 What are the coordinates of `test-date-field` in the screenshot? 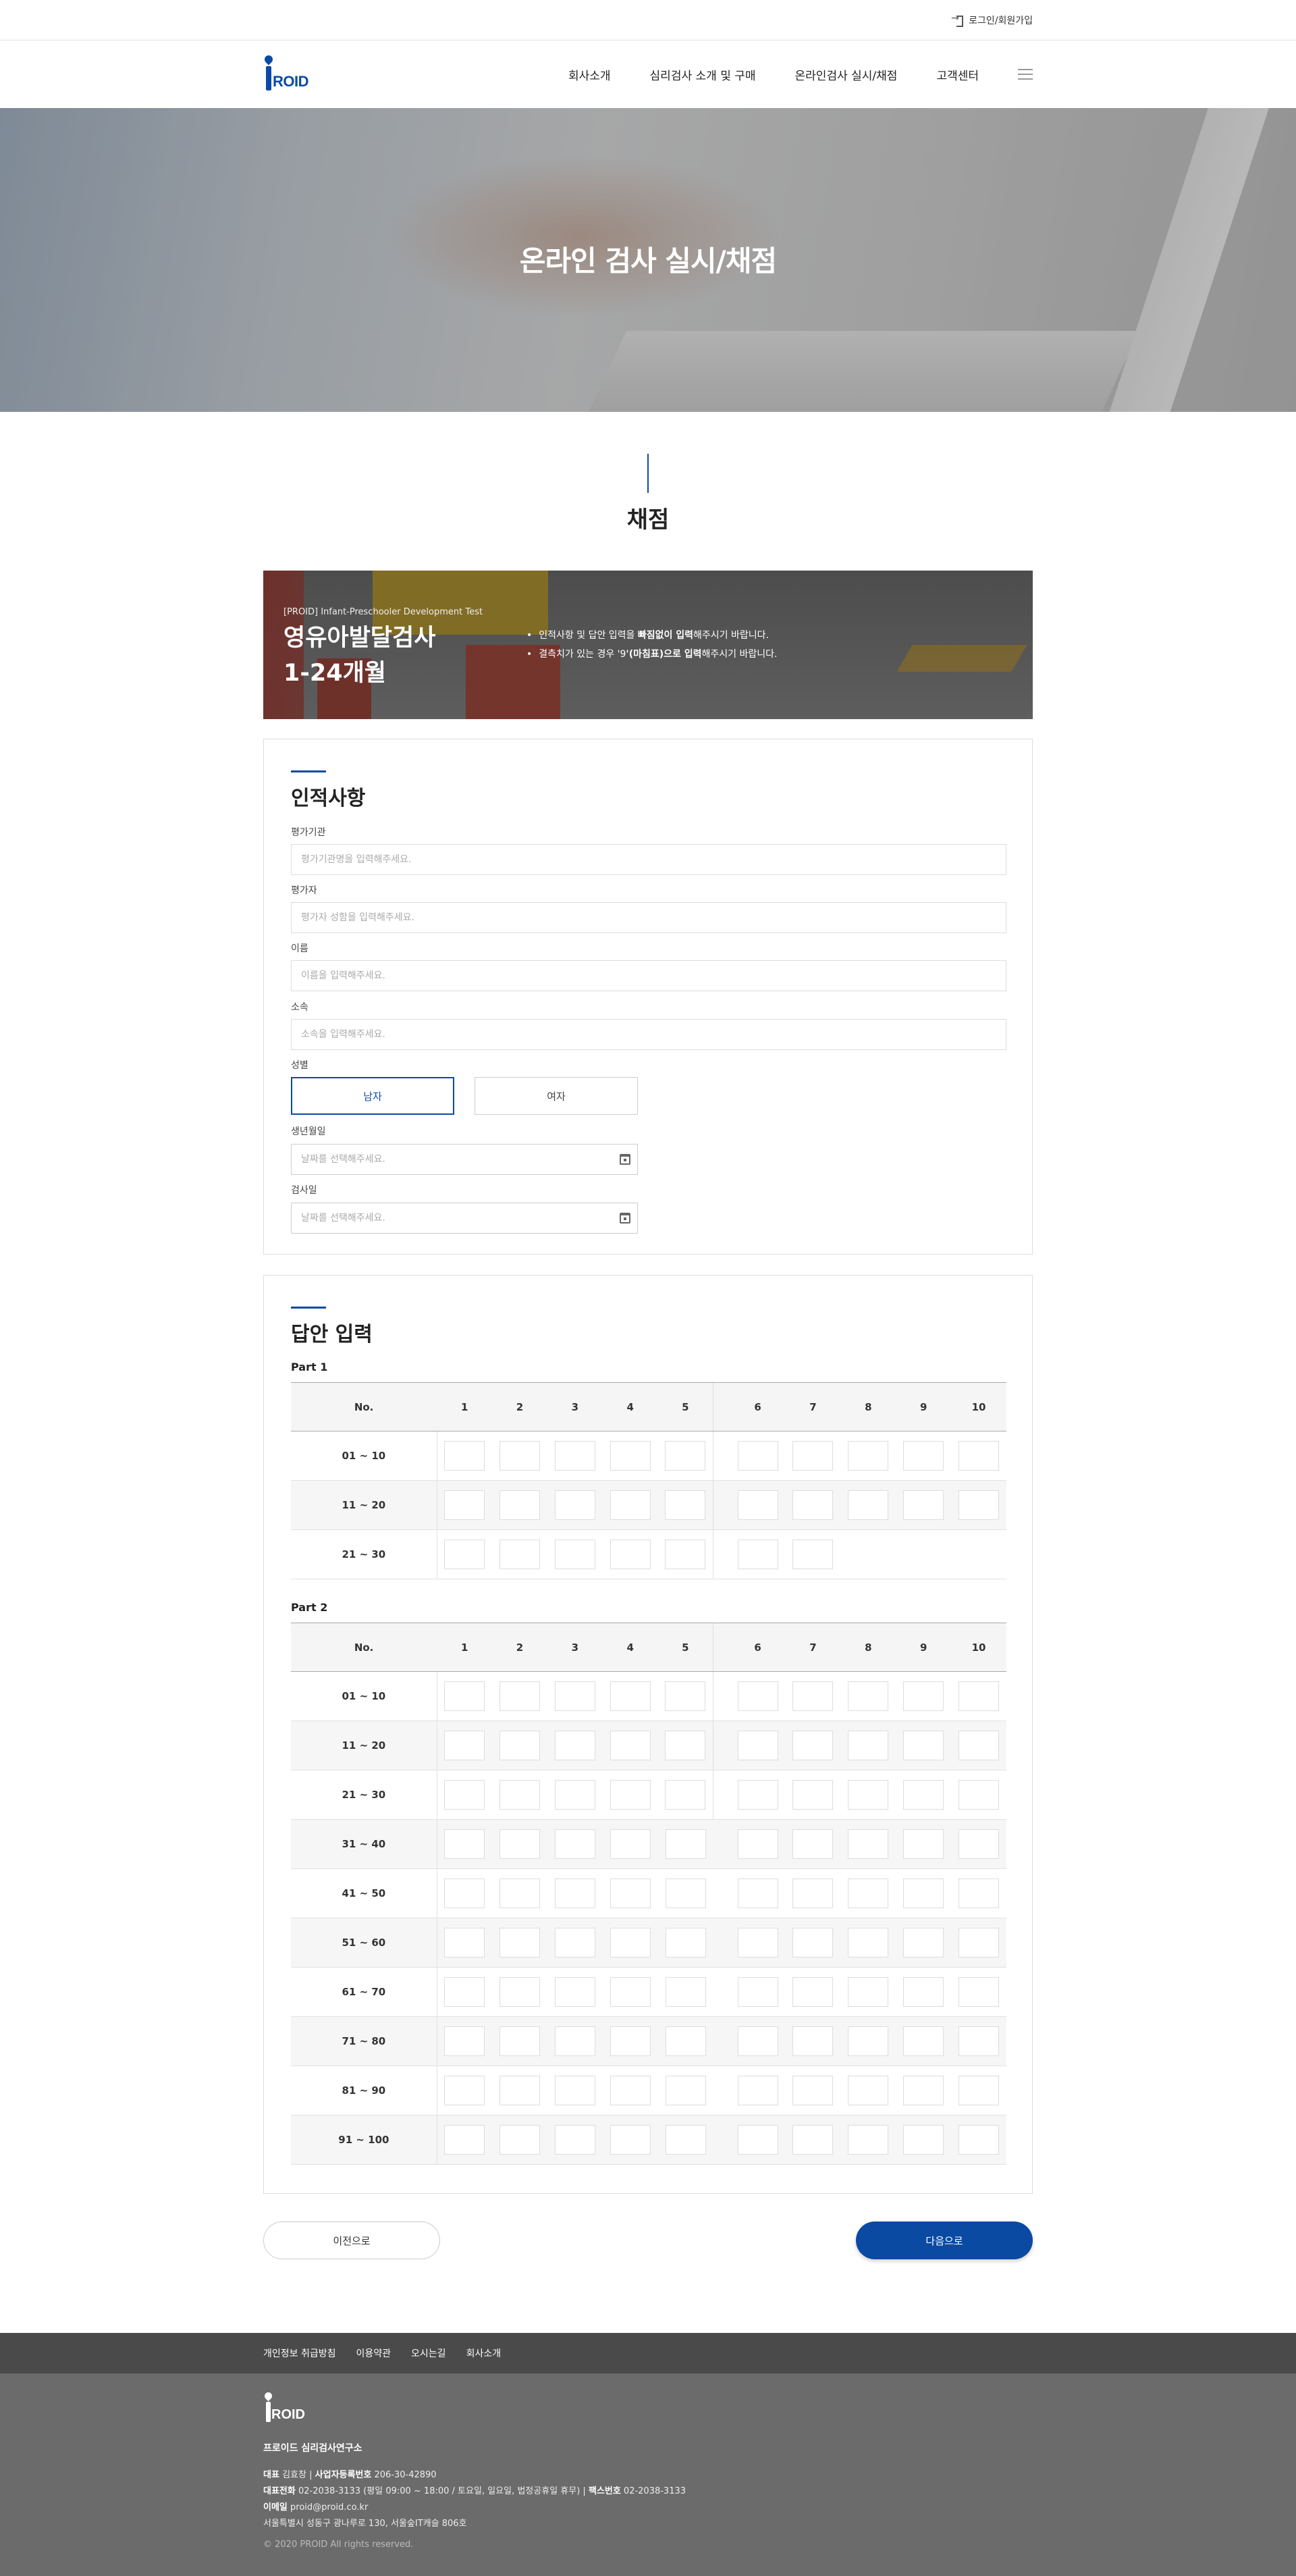 It's located at (465, 1218).